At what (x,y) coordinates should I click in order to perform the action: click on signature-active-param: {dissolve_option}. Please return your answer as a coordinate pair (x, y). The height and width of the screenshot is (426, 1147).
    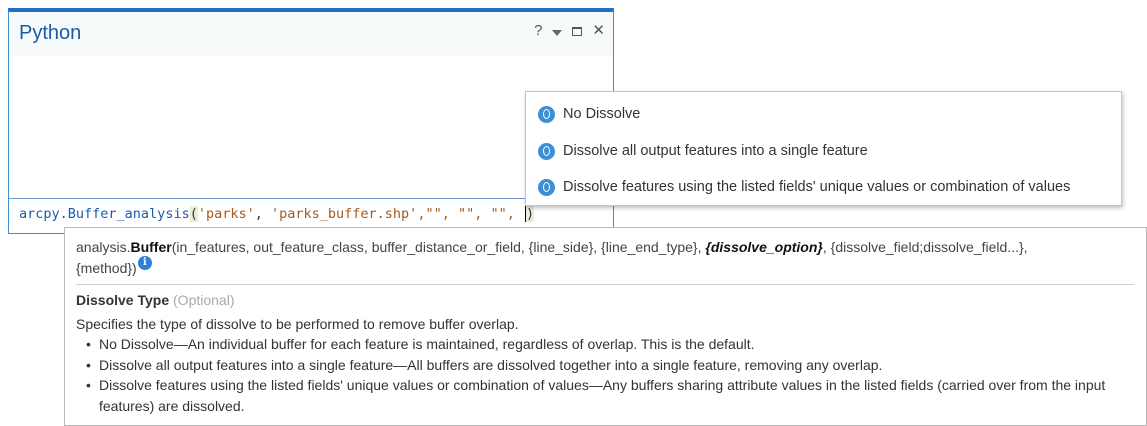
    Looking at the image, I should click on (764, 247).